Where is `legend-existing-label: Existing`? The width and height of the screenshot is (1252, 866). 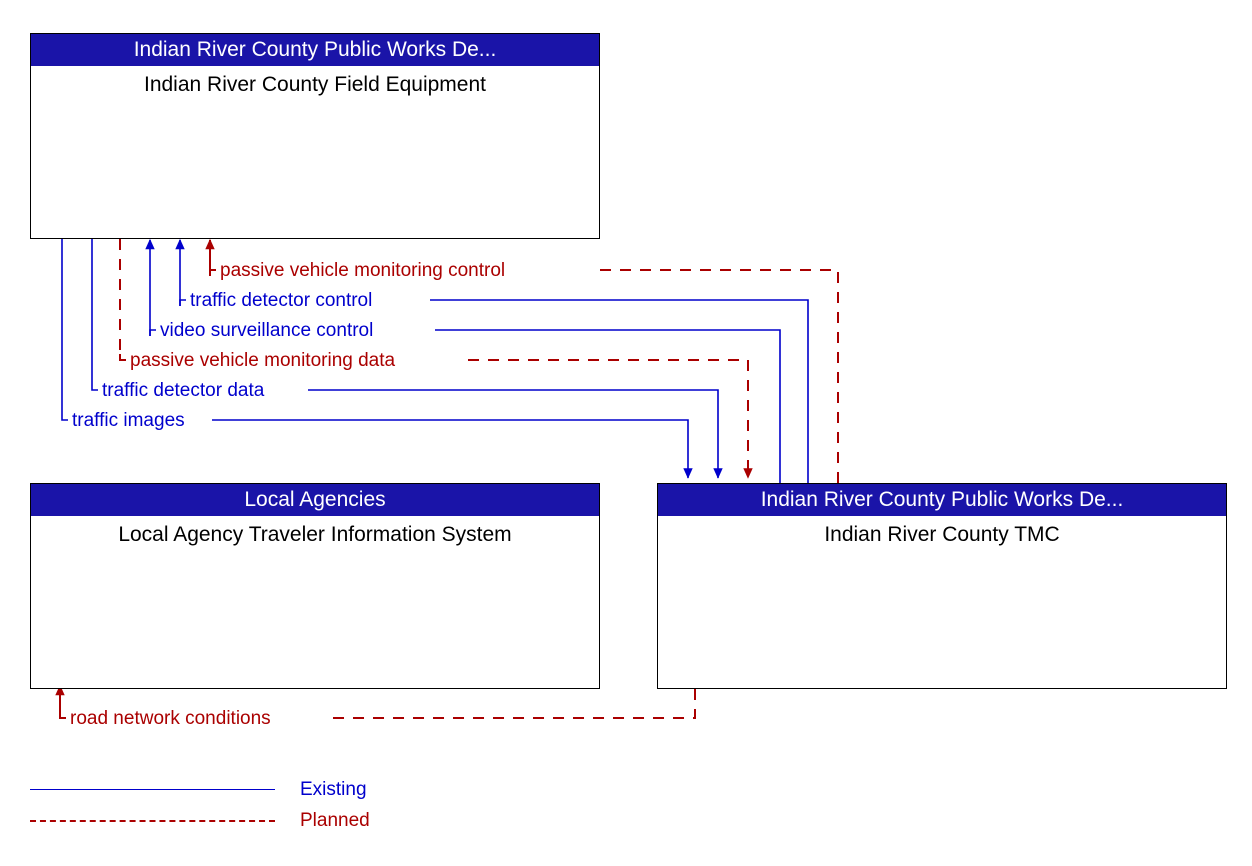 legend-existing-label: Existing is located at coordinates (333, 789).